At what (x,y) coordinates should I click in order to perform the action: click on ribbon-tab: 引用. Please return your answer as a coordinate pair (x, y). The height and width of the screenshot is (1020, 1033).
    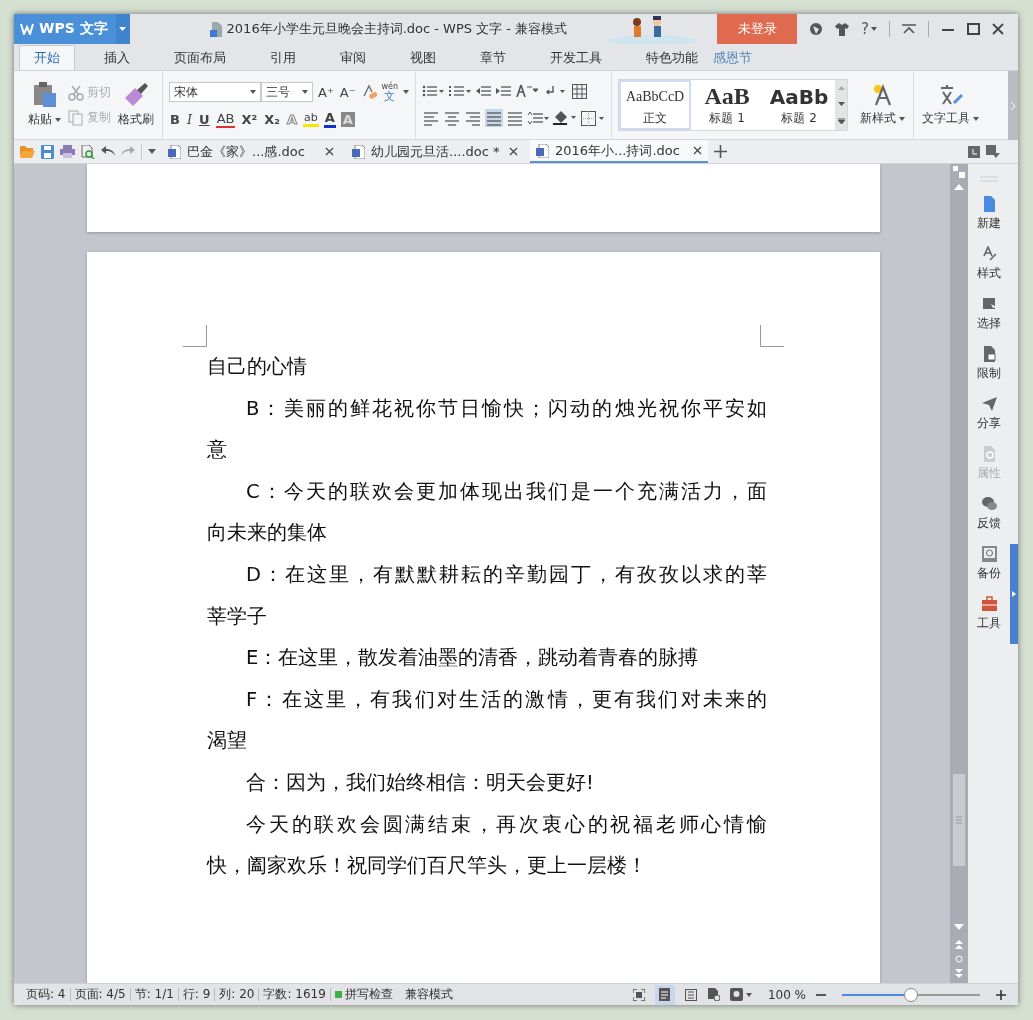
    Looking at the image, I should click on (283, 57).